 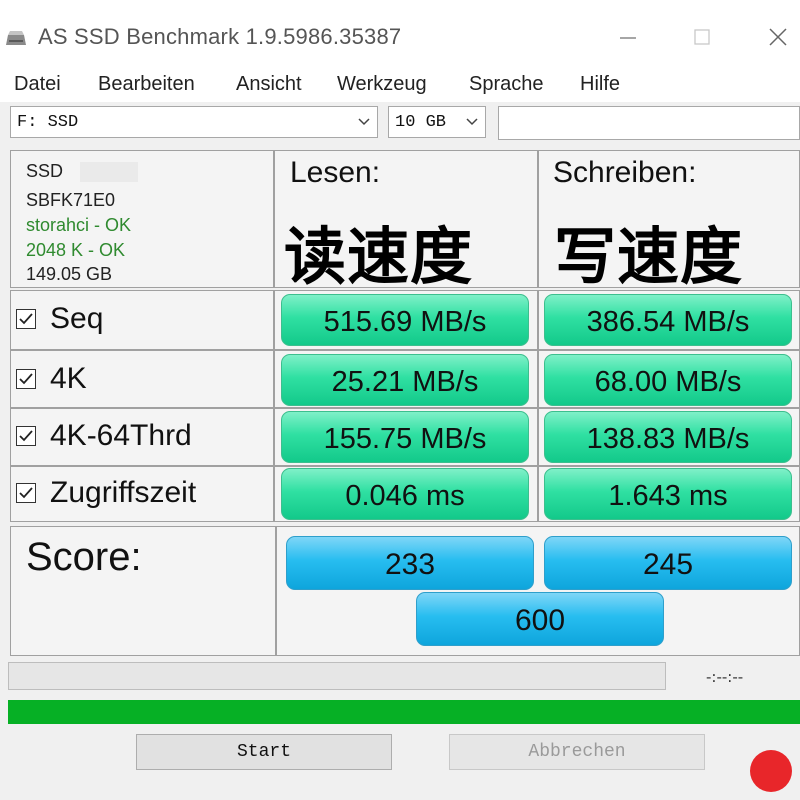 What do you see at coordinates (540, 619) in the screenshot?
I see `score-total: 600` at bounding box center [540, 619].